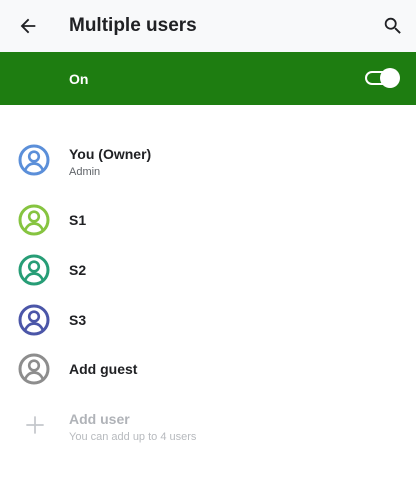 Image resolution: width=416 pixels, height=500 pixels. Describe the element at coordinates (103, 369) in the screenshot. I see `add-guest-label: Add guest` at that location.